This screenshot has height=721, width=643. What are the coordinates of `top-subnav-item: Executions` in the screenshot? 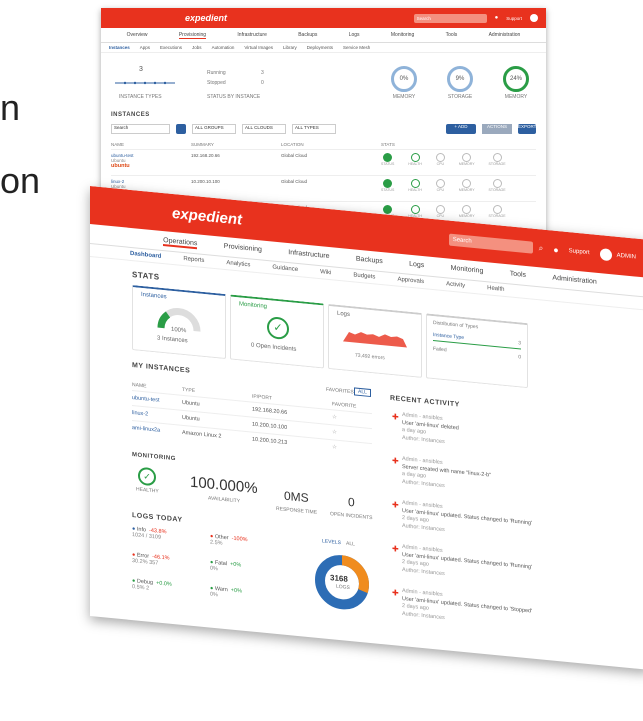 It's located at (171, 47).